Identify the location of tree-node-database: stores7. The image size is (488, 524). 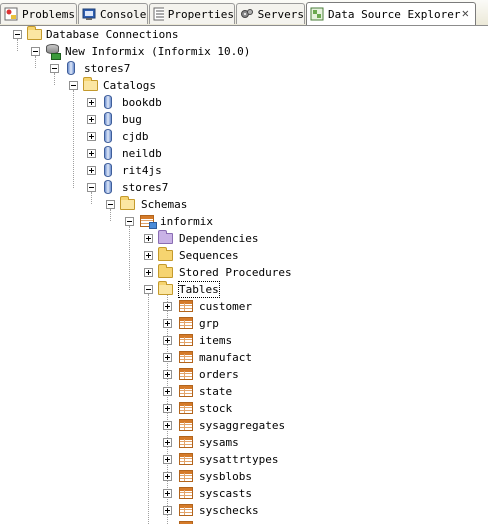
(150, 68).